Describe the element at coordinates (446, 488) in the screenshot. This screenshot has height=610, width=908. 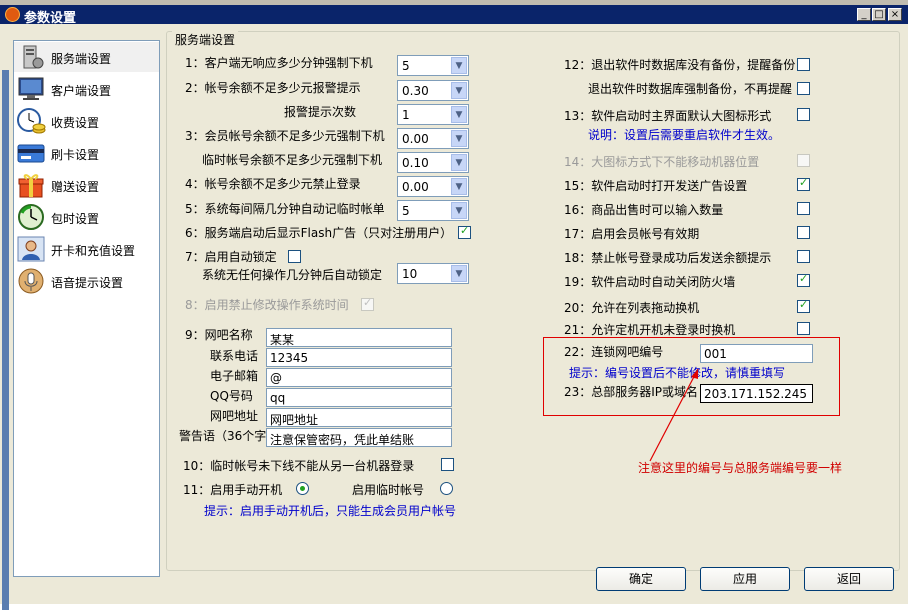
I see `temp-account-radio` at that location.